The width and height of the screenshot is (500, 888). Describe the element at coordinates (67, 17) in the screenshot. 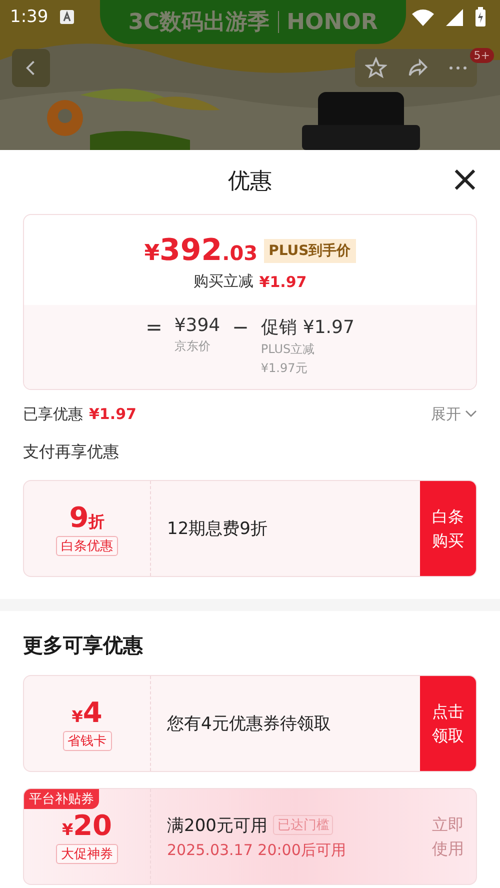

I see `notification-icon` at that location.